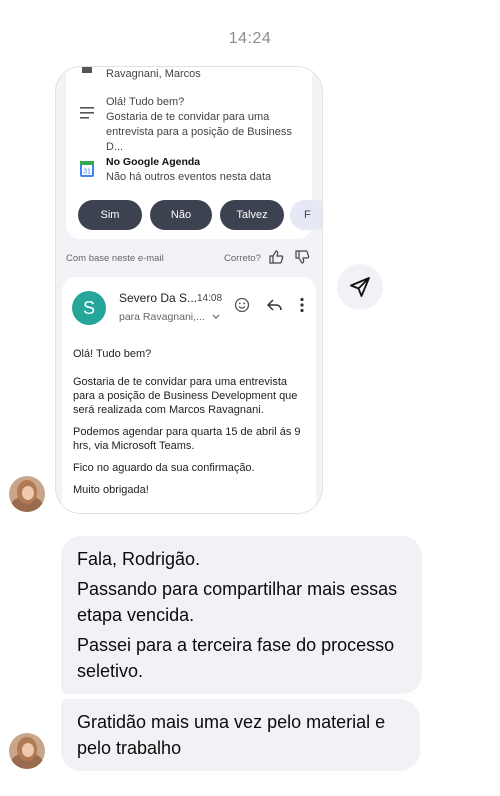 Image resolution: width=500 pixels, height=796 pixels. Describe the element at coordinates (210, 298) in the screenshot. I see `email-time: 14:08` at that location.